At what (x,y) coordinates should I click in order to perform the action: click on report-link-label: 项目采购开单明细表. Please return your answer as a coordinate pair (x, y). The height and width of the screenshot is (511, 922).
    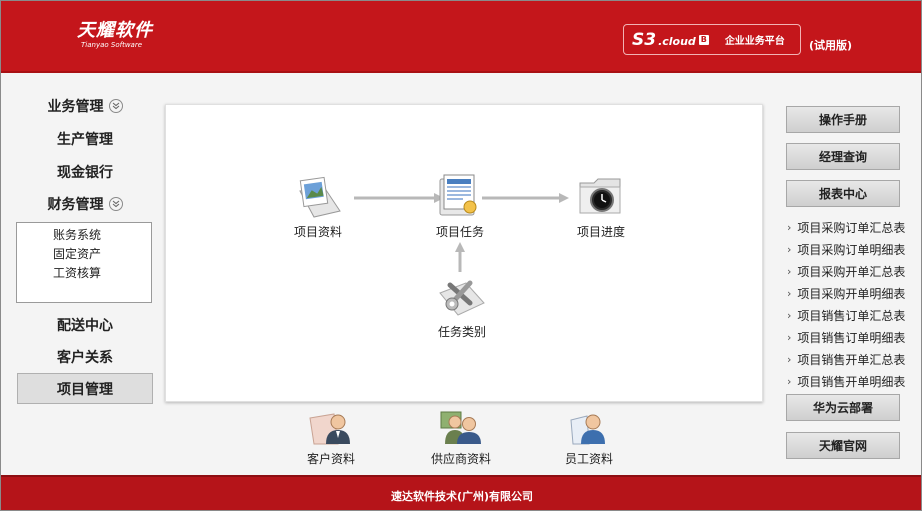
    Looking at the image, I should click on (851, 294).